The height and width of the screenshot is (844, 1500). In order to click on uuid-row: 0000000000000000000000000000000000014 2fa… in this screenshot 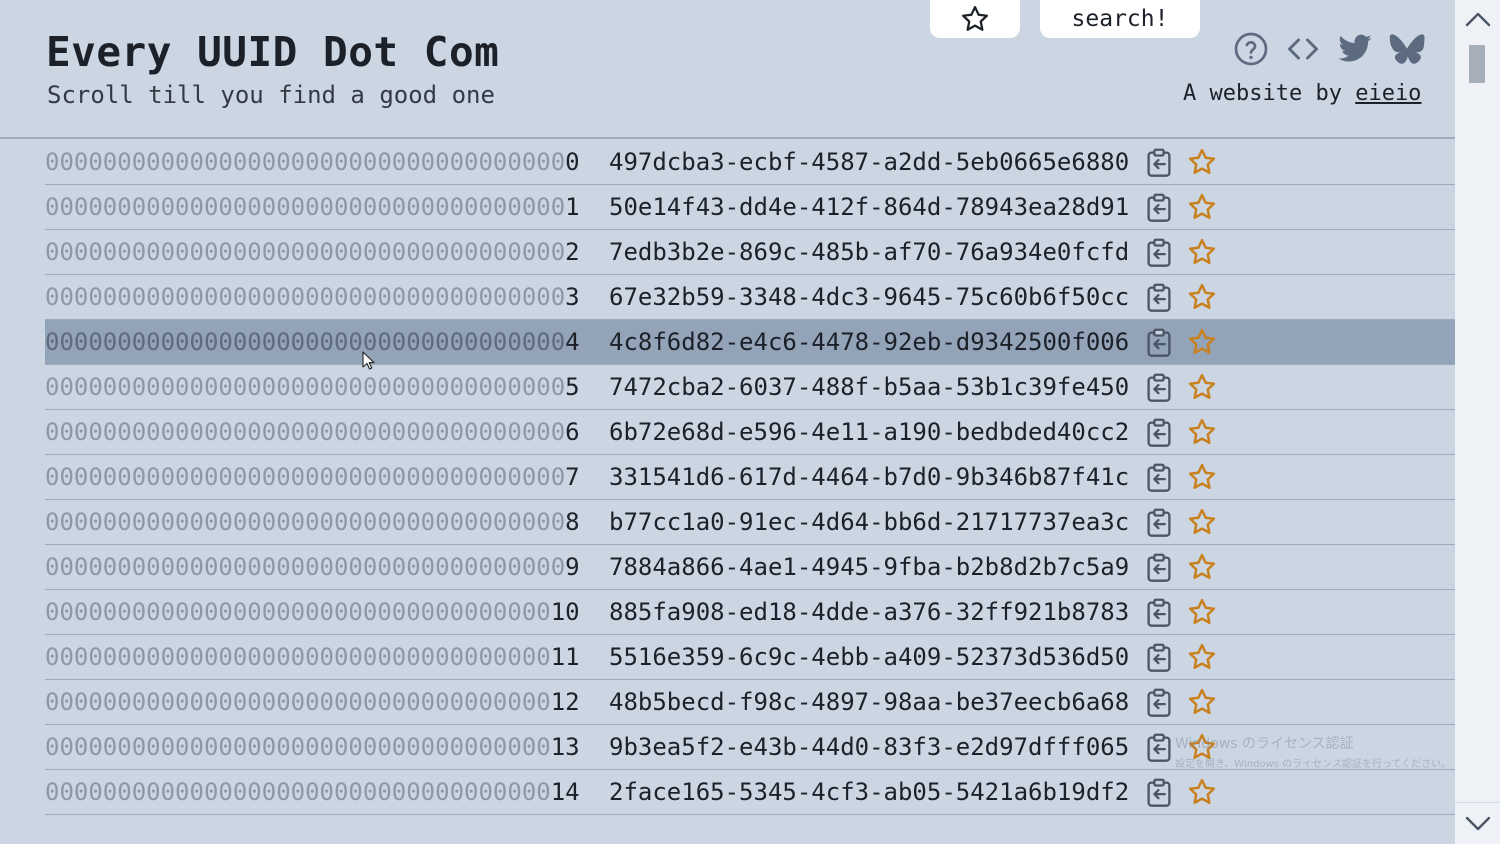, I will do `click(750, 792)`.